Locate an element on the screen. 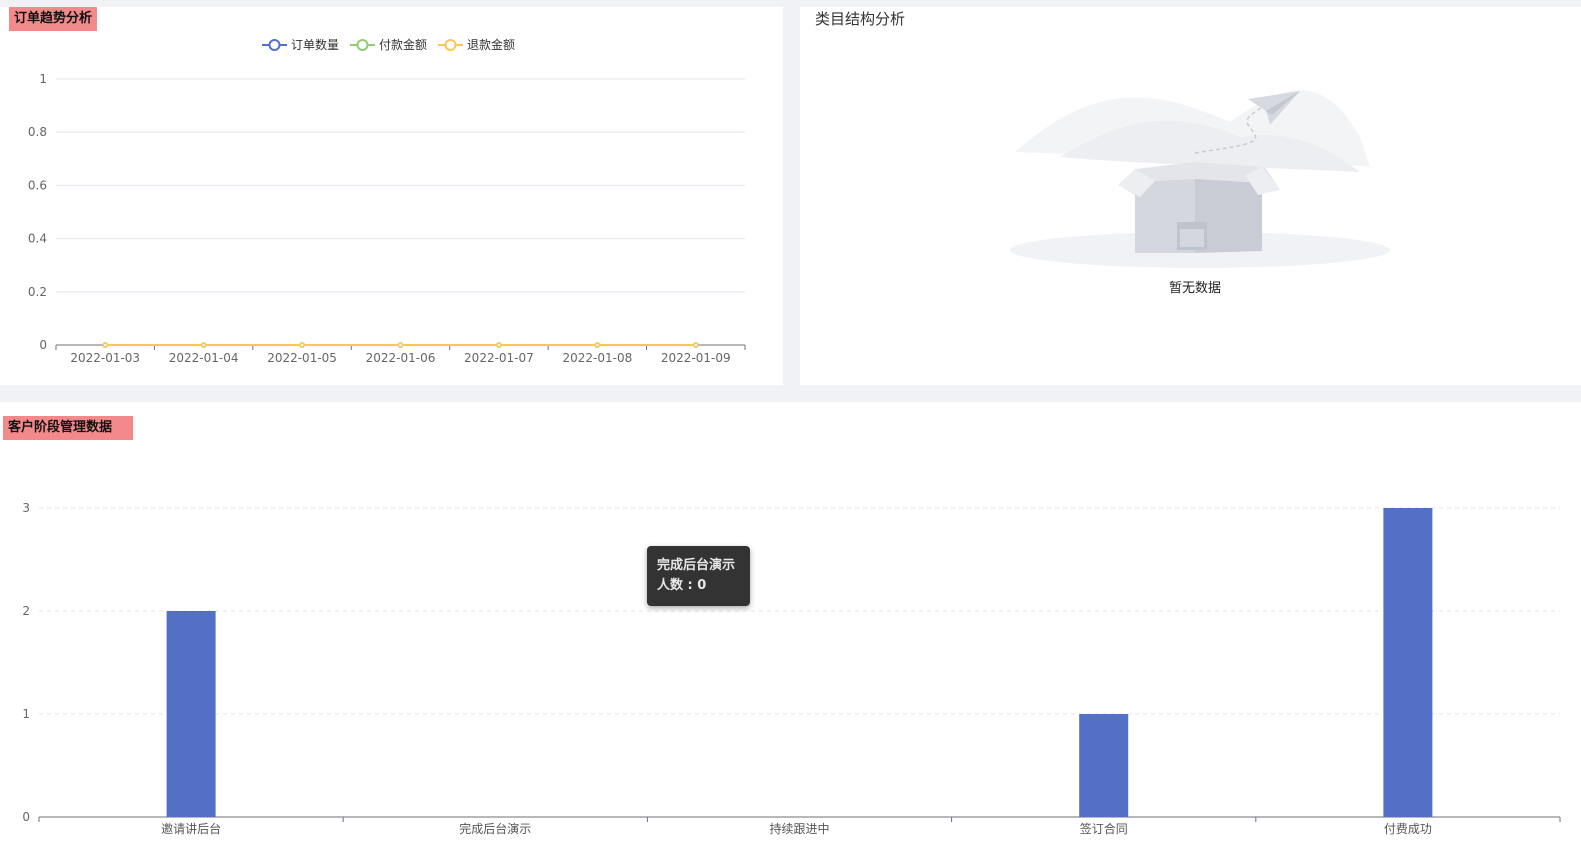 The height and width of the screenshot is (847, 1581). y-tick-label: 0.2 is located at coordinates (37, 292).